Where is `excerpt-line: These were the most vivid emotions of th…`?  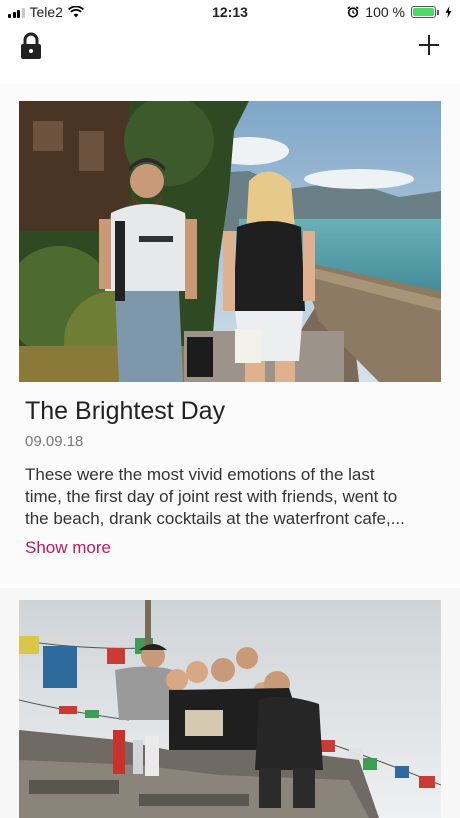
excerpt-line: These were the most vivid emotions of th… is located at coordinates (200, 474).